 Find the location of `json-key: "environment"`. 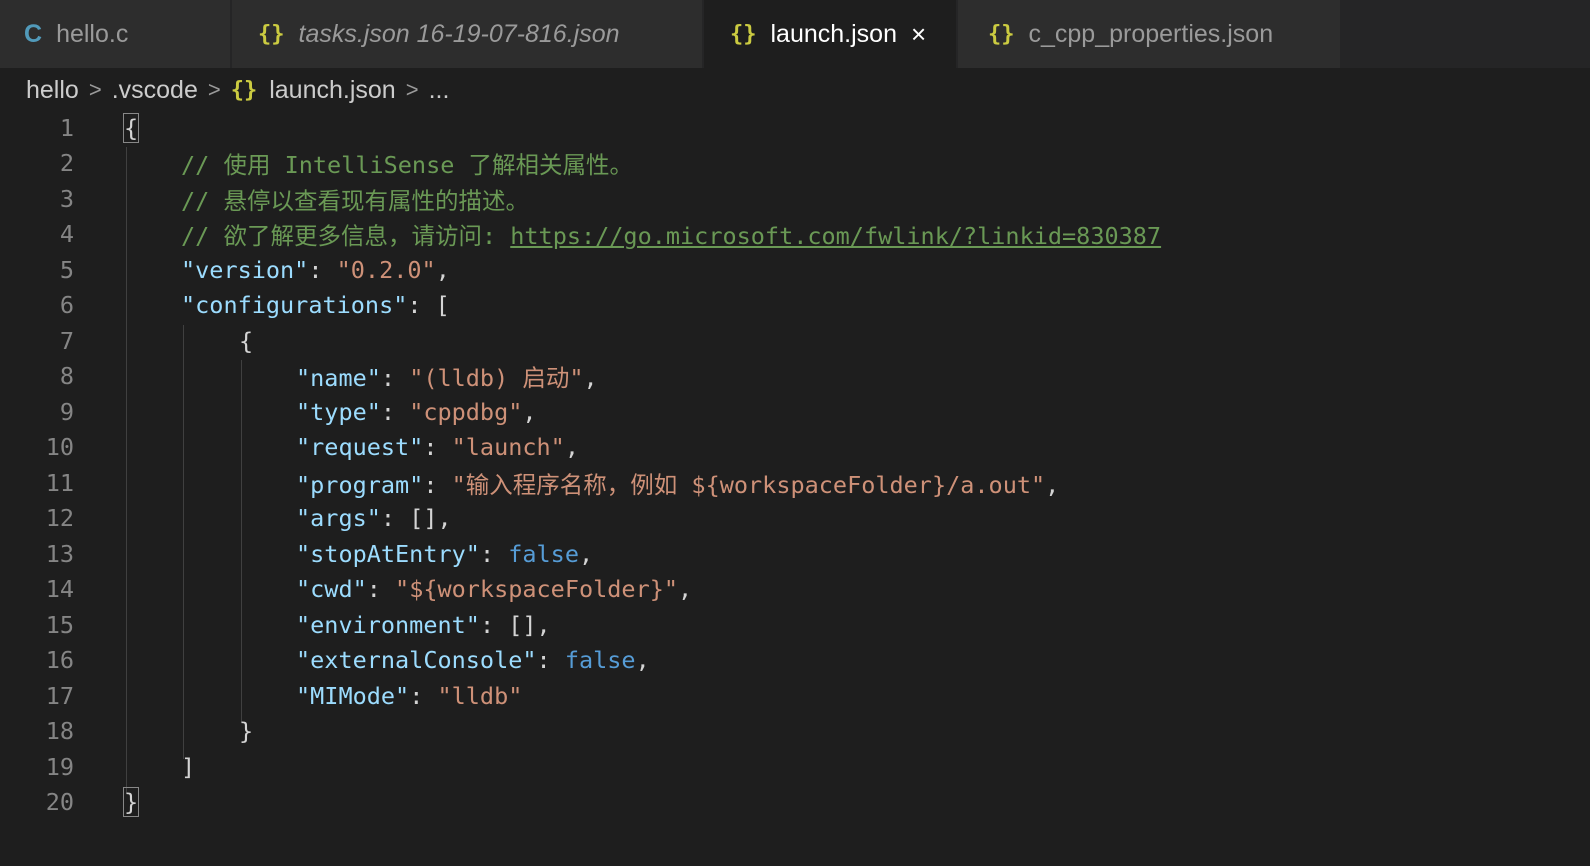

json-key: "environment" is located at coordinates (388, 624).